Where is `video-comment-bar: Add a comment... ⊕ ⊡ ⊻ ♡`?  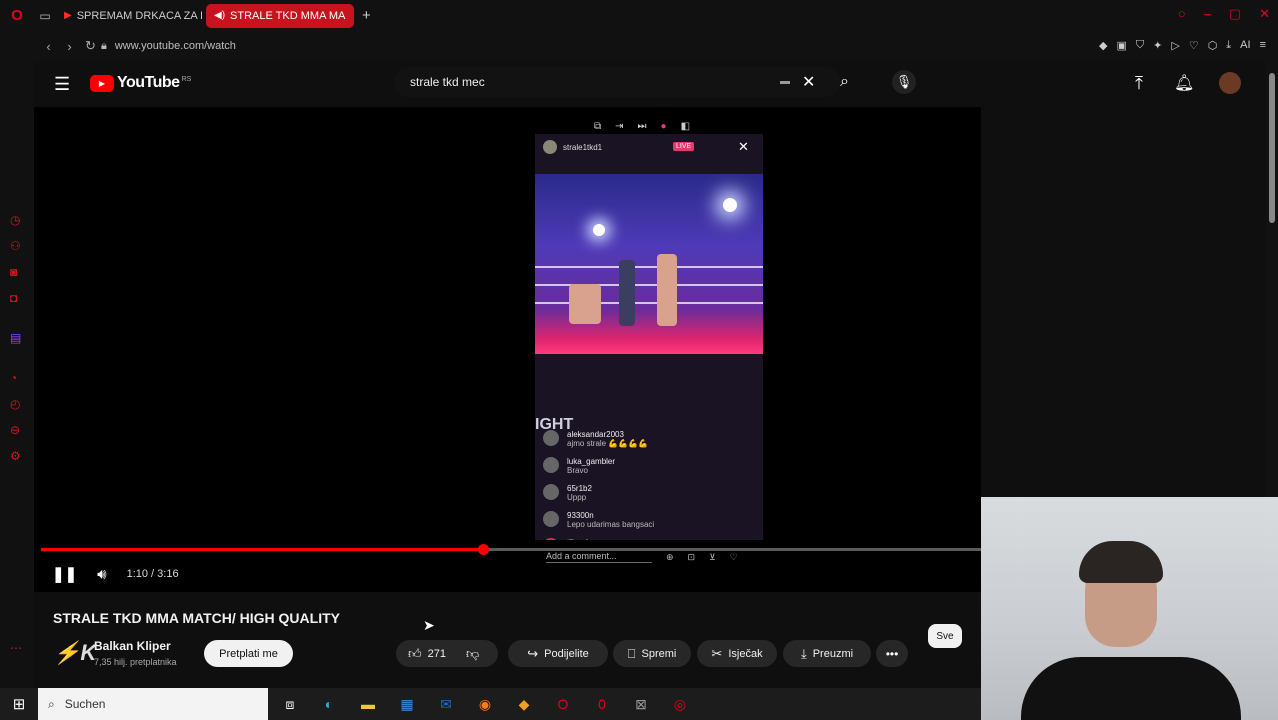 video-comment-bar: Add a comment... ⊕ ⊡ ⊻ ♡ is located at coordinates (642, 557).